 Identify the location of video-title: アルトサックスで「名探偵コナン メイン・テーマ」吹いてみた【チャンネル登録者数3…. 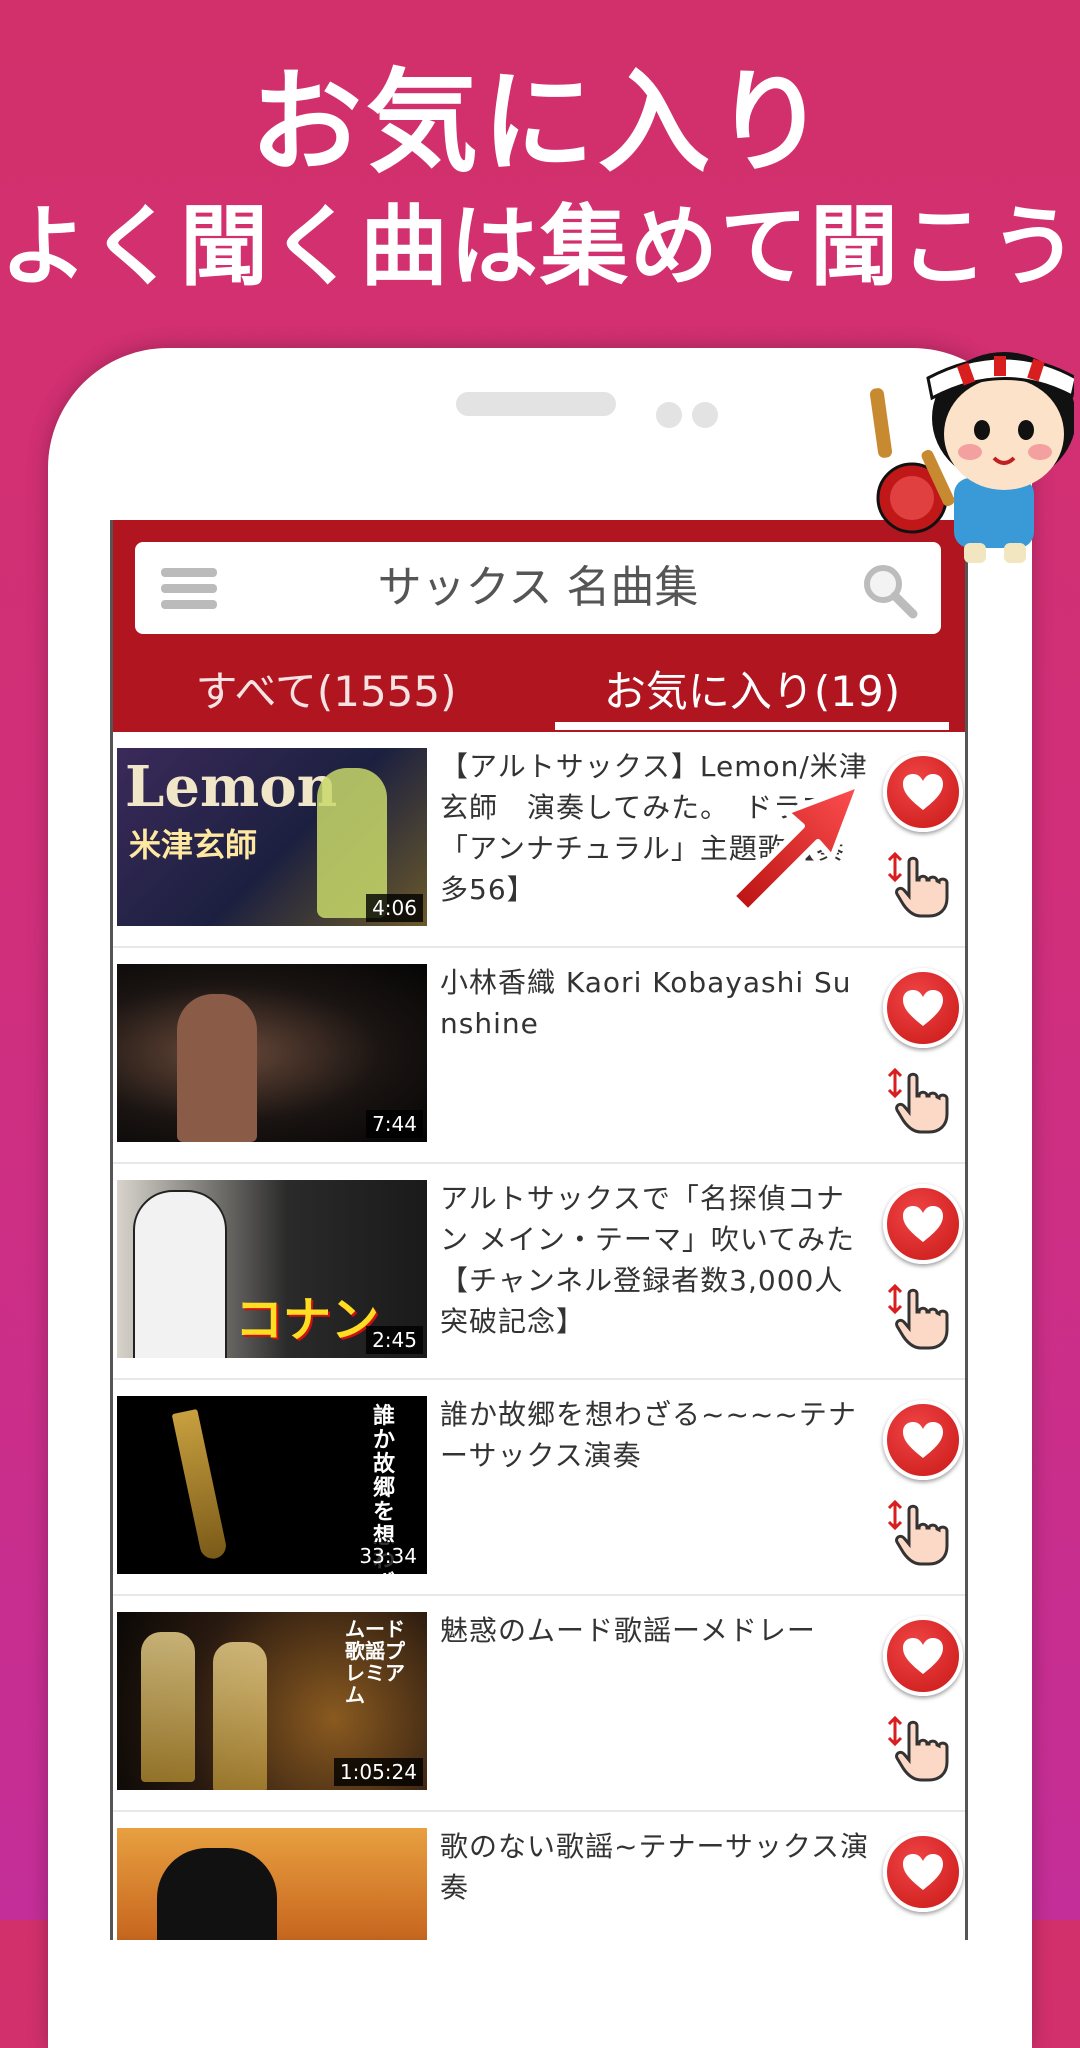
(655, 1260).